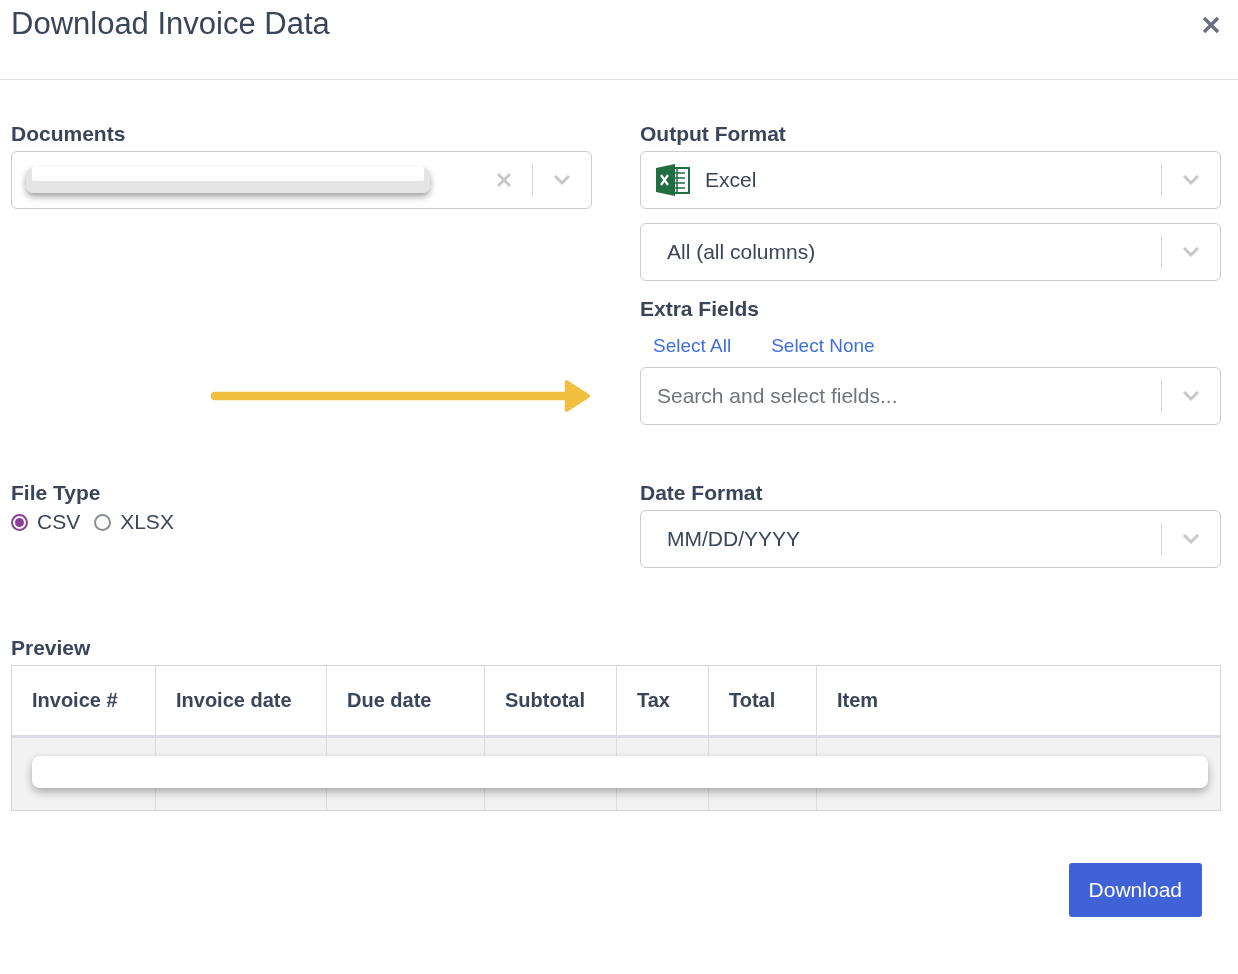 The image size is (1238, 974). I want to click on select-value: MM/DD/YYYY, so click(733, 539).